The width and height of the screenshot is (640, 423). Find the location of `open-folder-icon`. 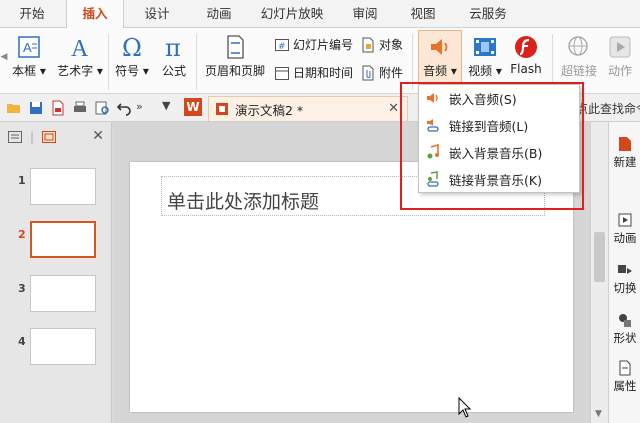

open-folder-icon is located at coordinates (14, 108).